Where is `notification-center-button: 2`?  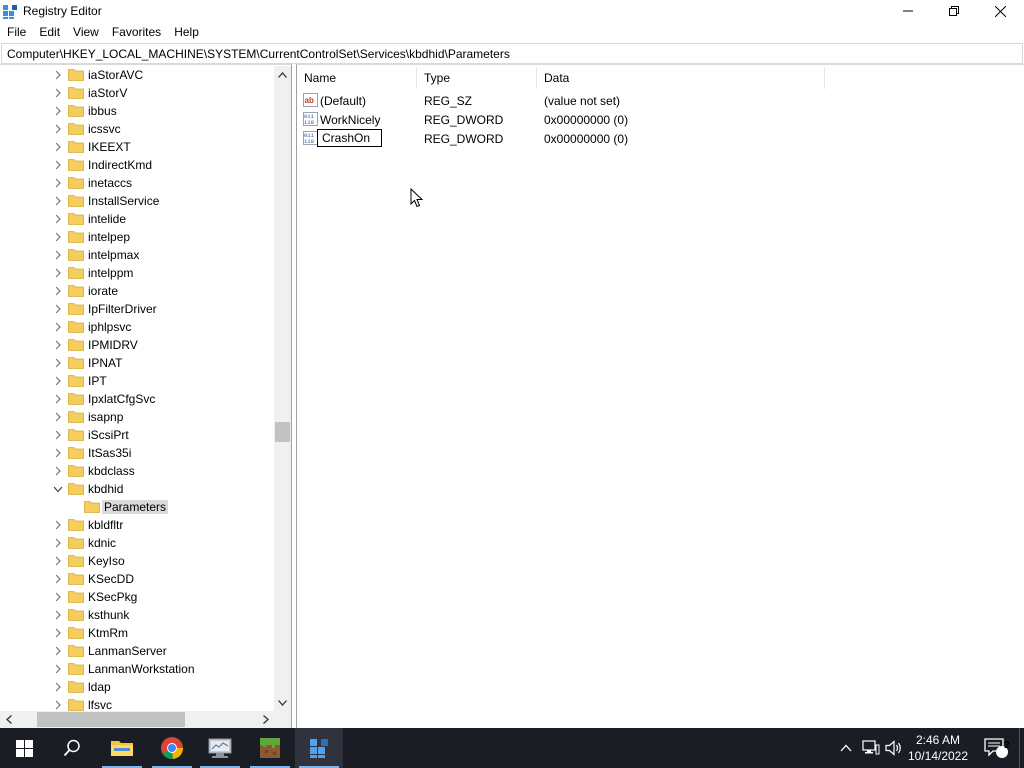
notification-center-button: 2 is located at coordinates (996, 748).